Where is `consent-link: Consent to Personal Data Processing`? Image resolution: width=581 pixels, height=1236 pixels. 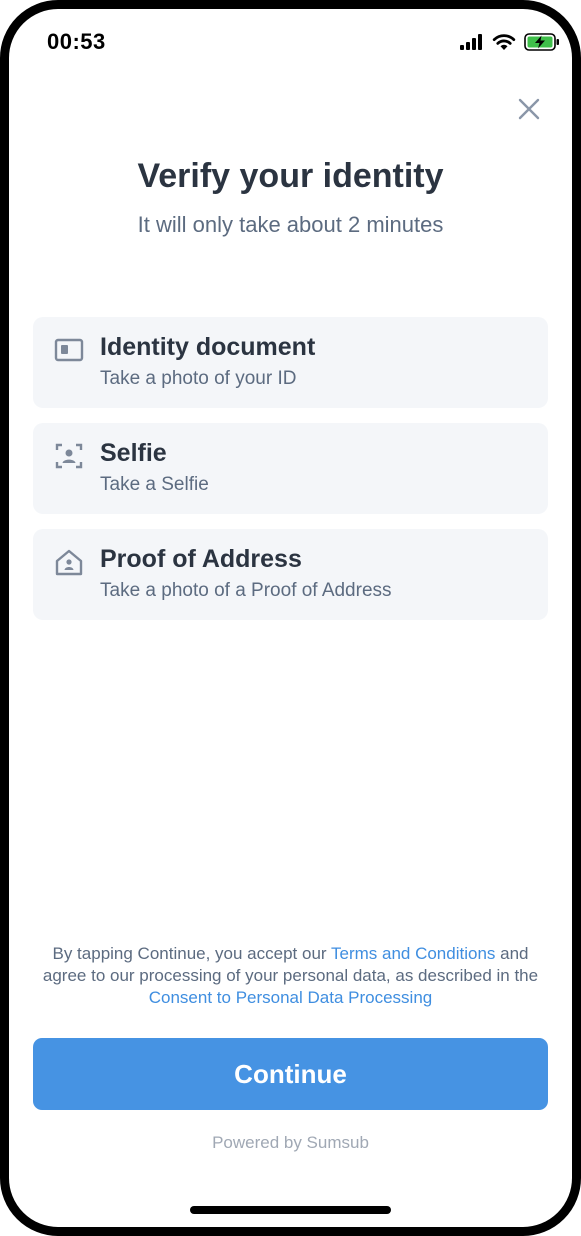
consent-link: Consent to Personal Data Processing is located at coordinates (291, 997).